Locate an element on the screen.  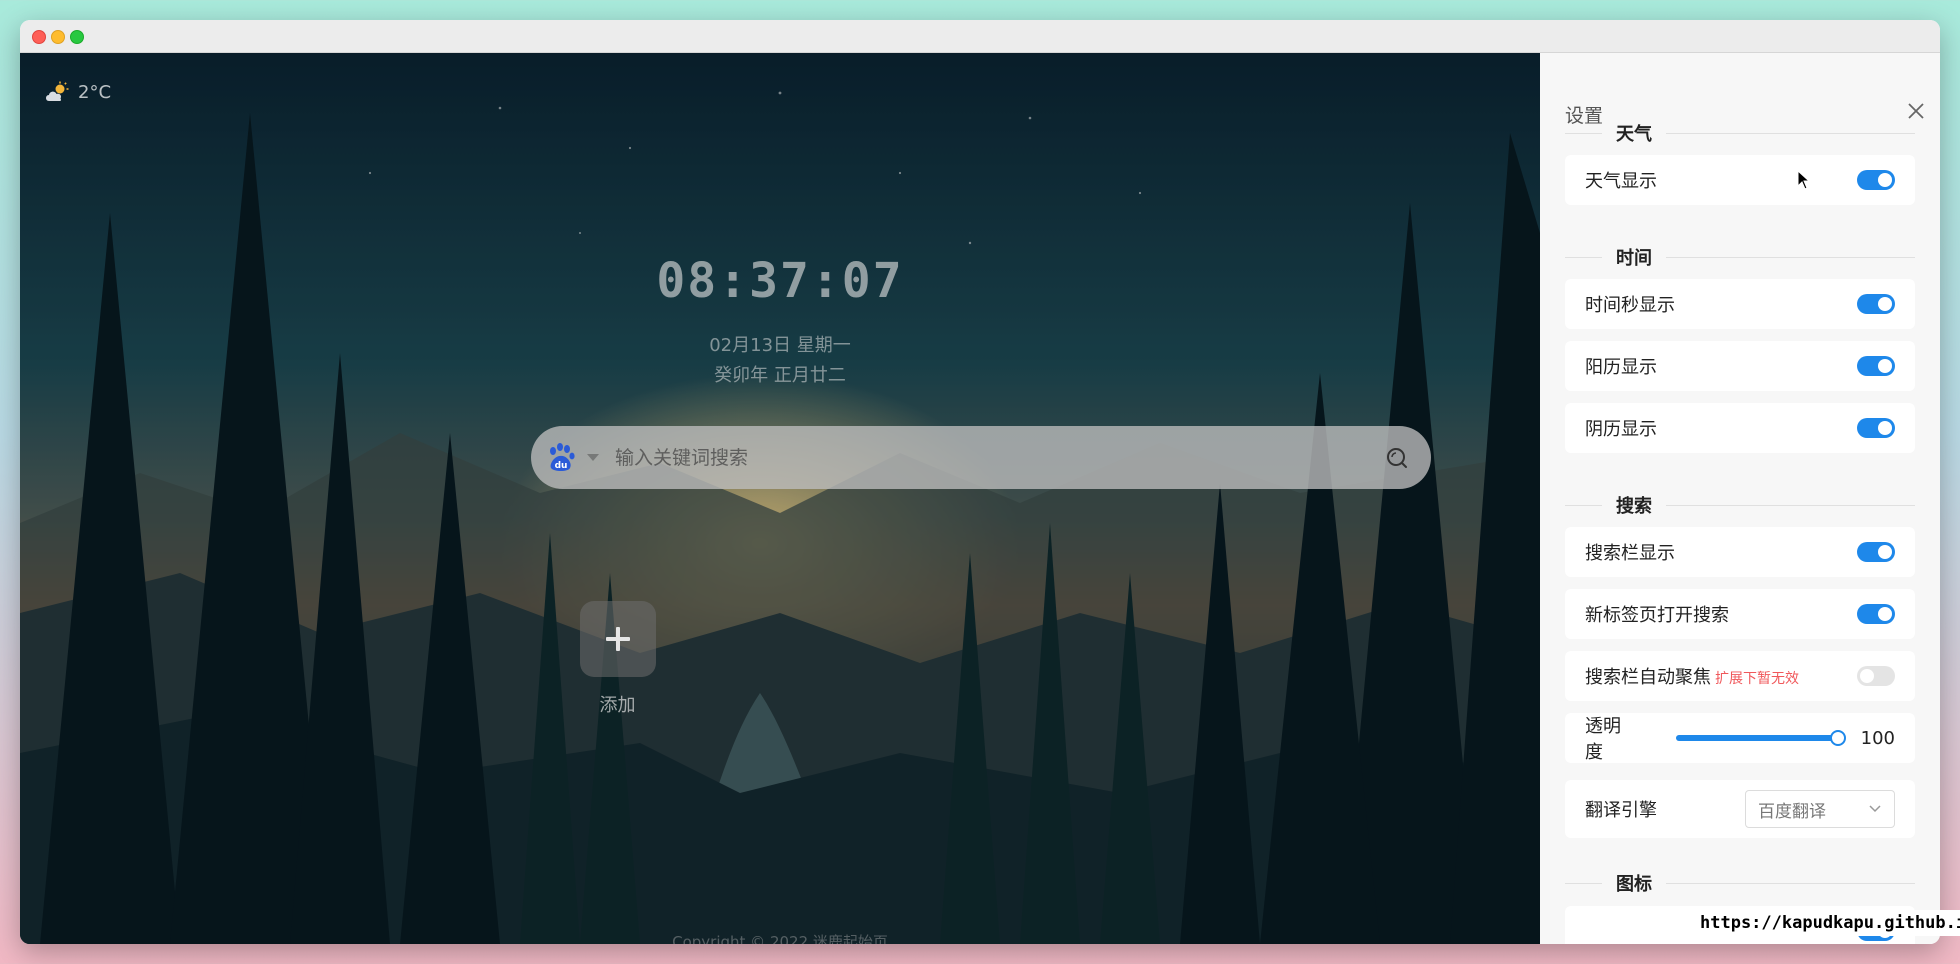
search-button is located at coordinates (1397, 458).